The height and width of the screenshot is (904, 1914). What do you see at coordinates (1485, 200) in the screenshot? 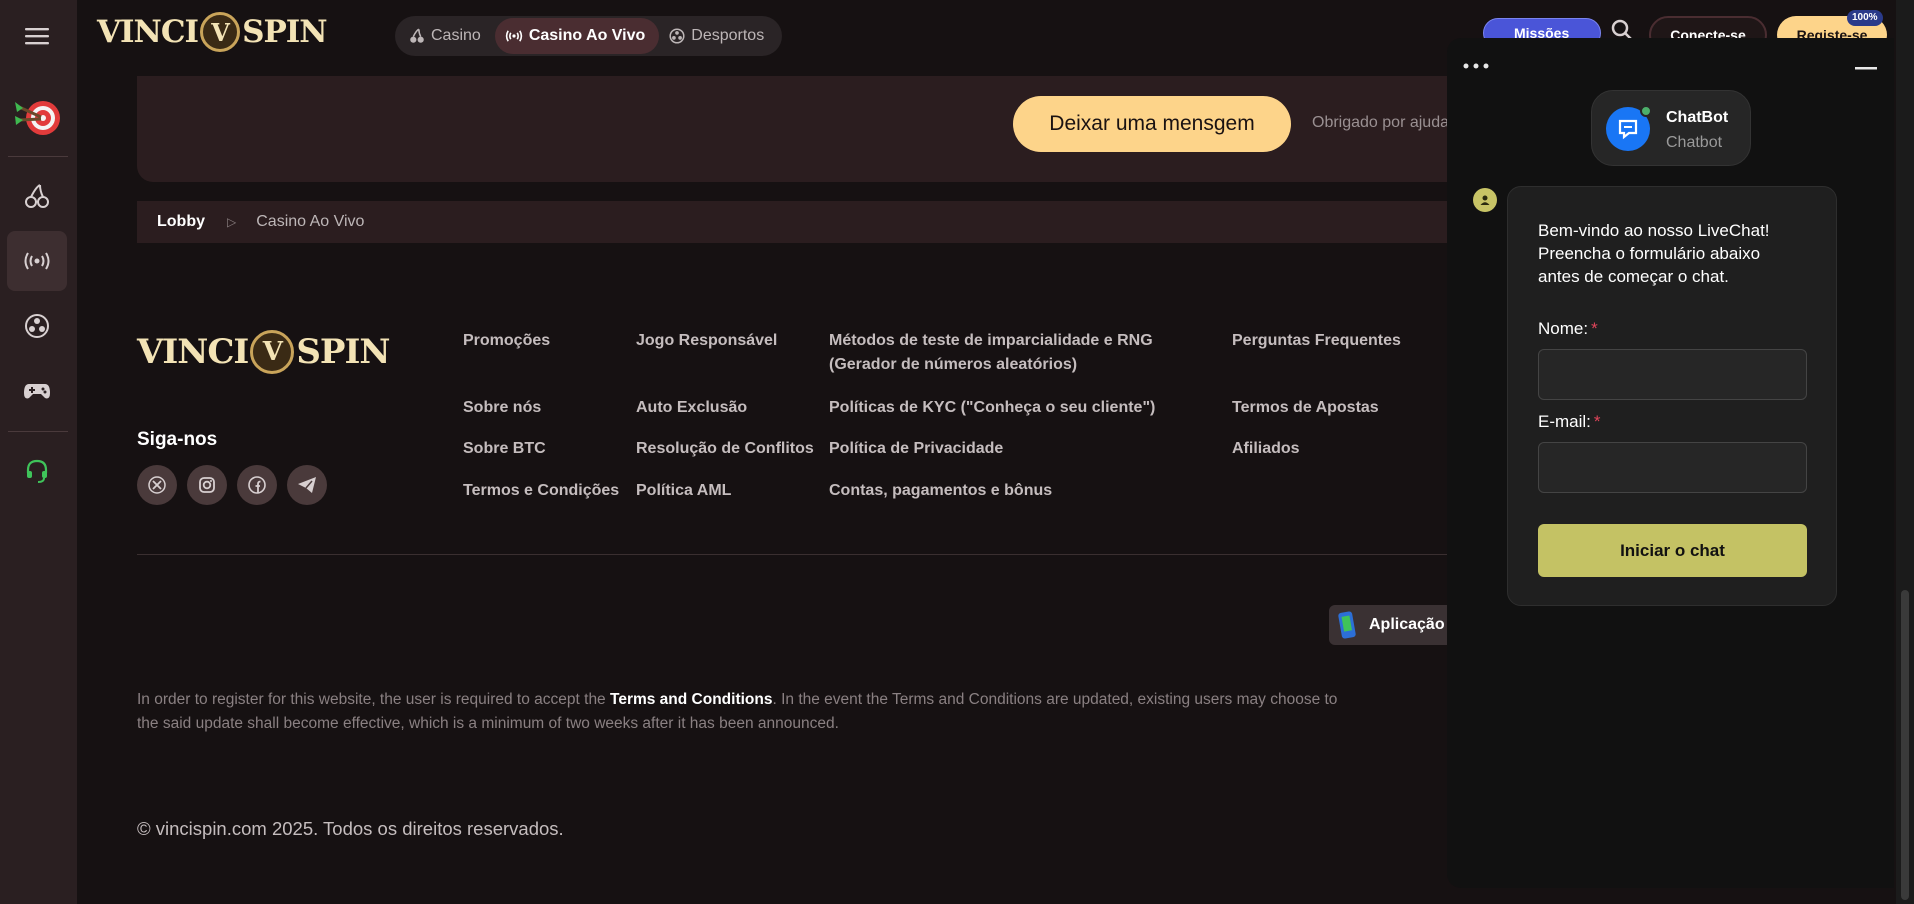
I see `agent-avatar-icon` at bounding box center [1485, 200].